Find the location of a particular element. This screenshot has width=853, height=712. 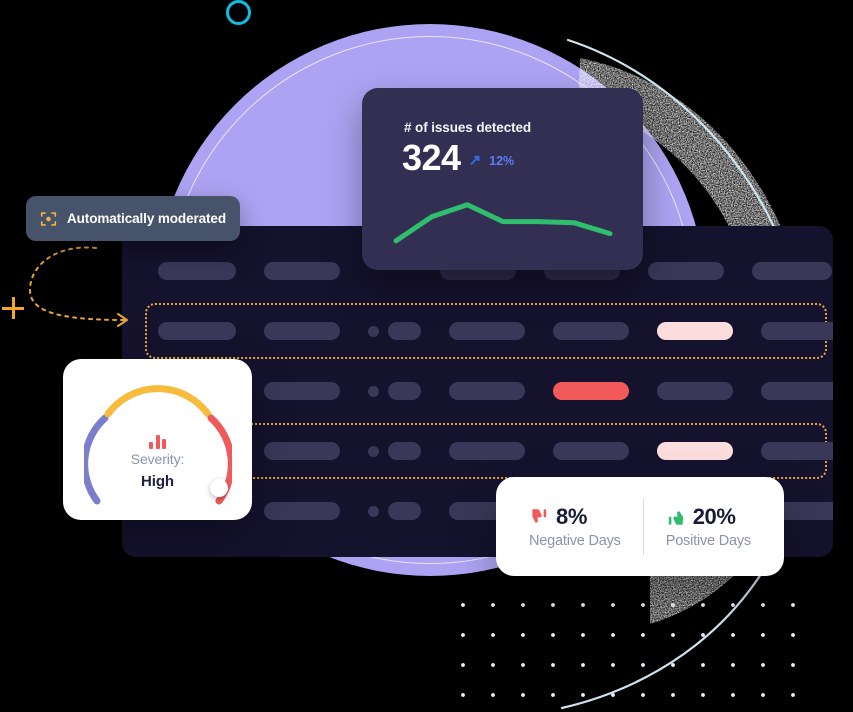

severity-value: High is located at coordinates (157, 481).